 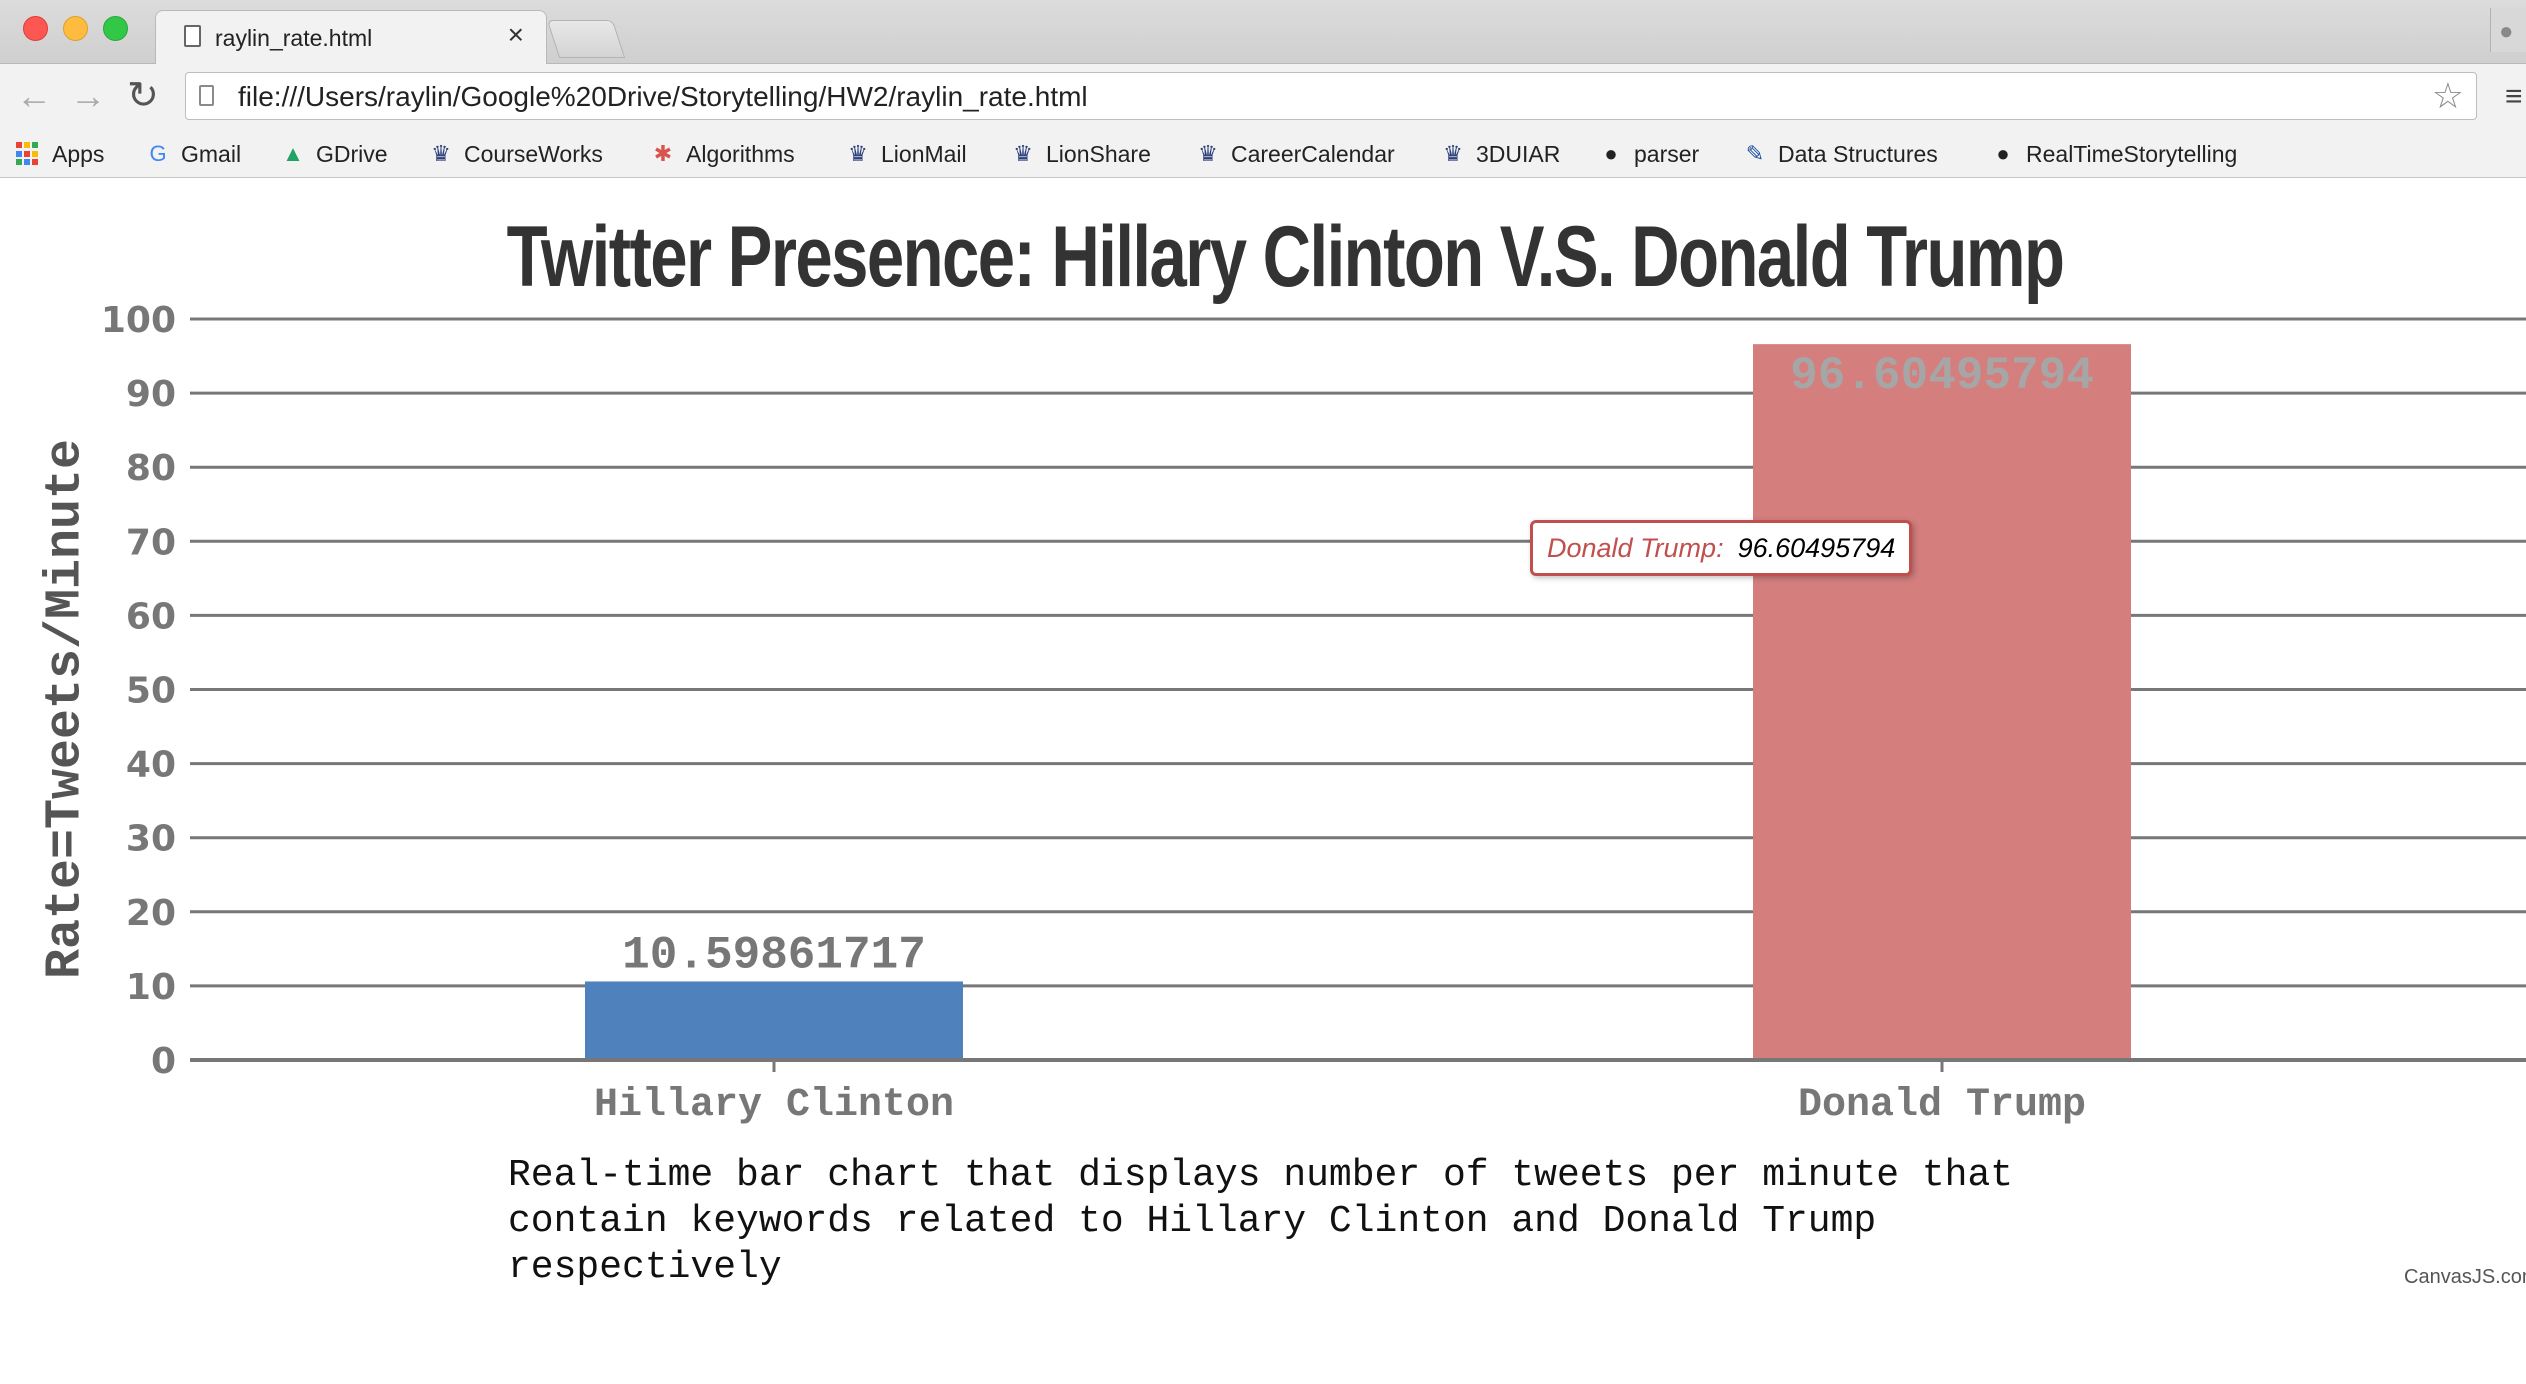 I want to click on bookmark-label: GDrive, so click(x=352, y=153).